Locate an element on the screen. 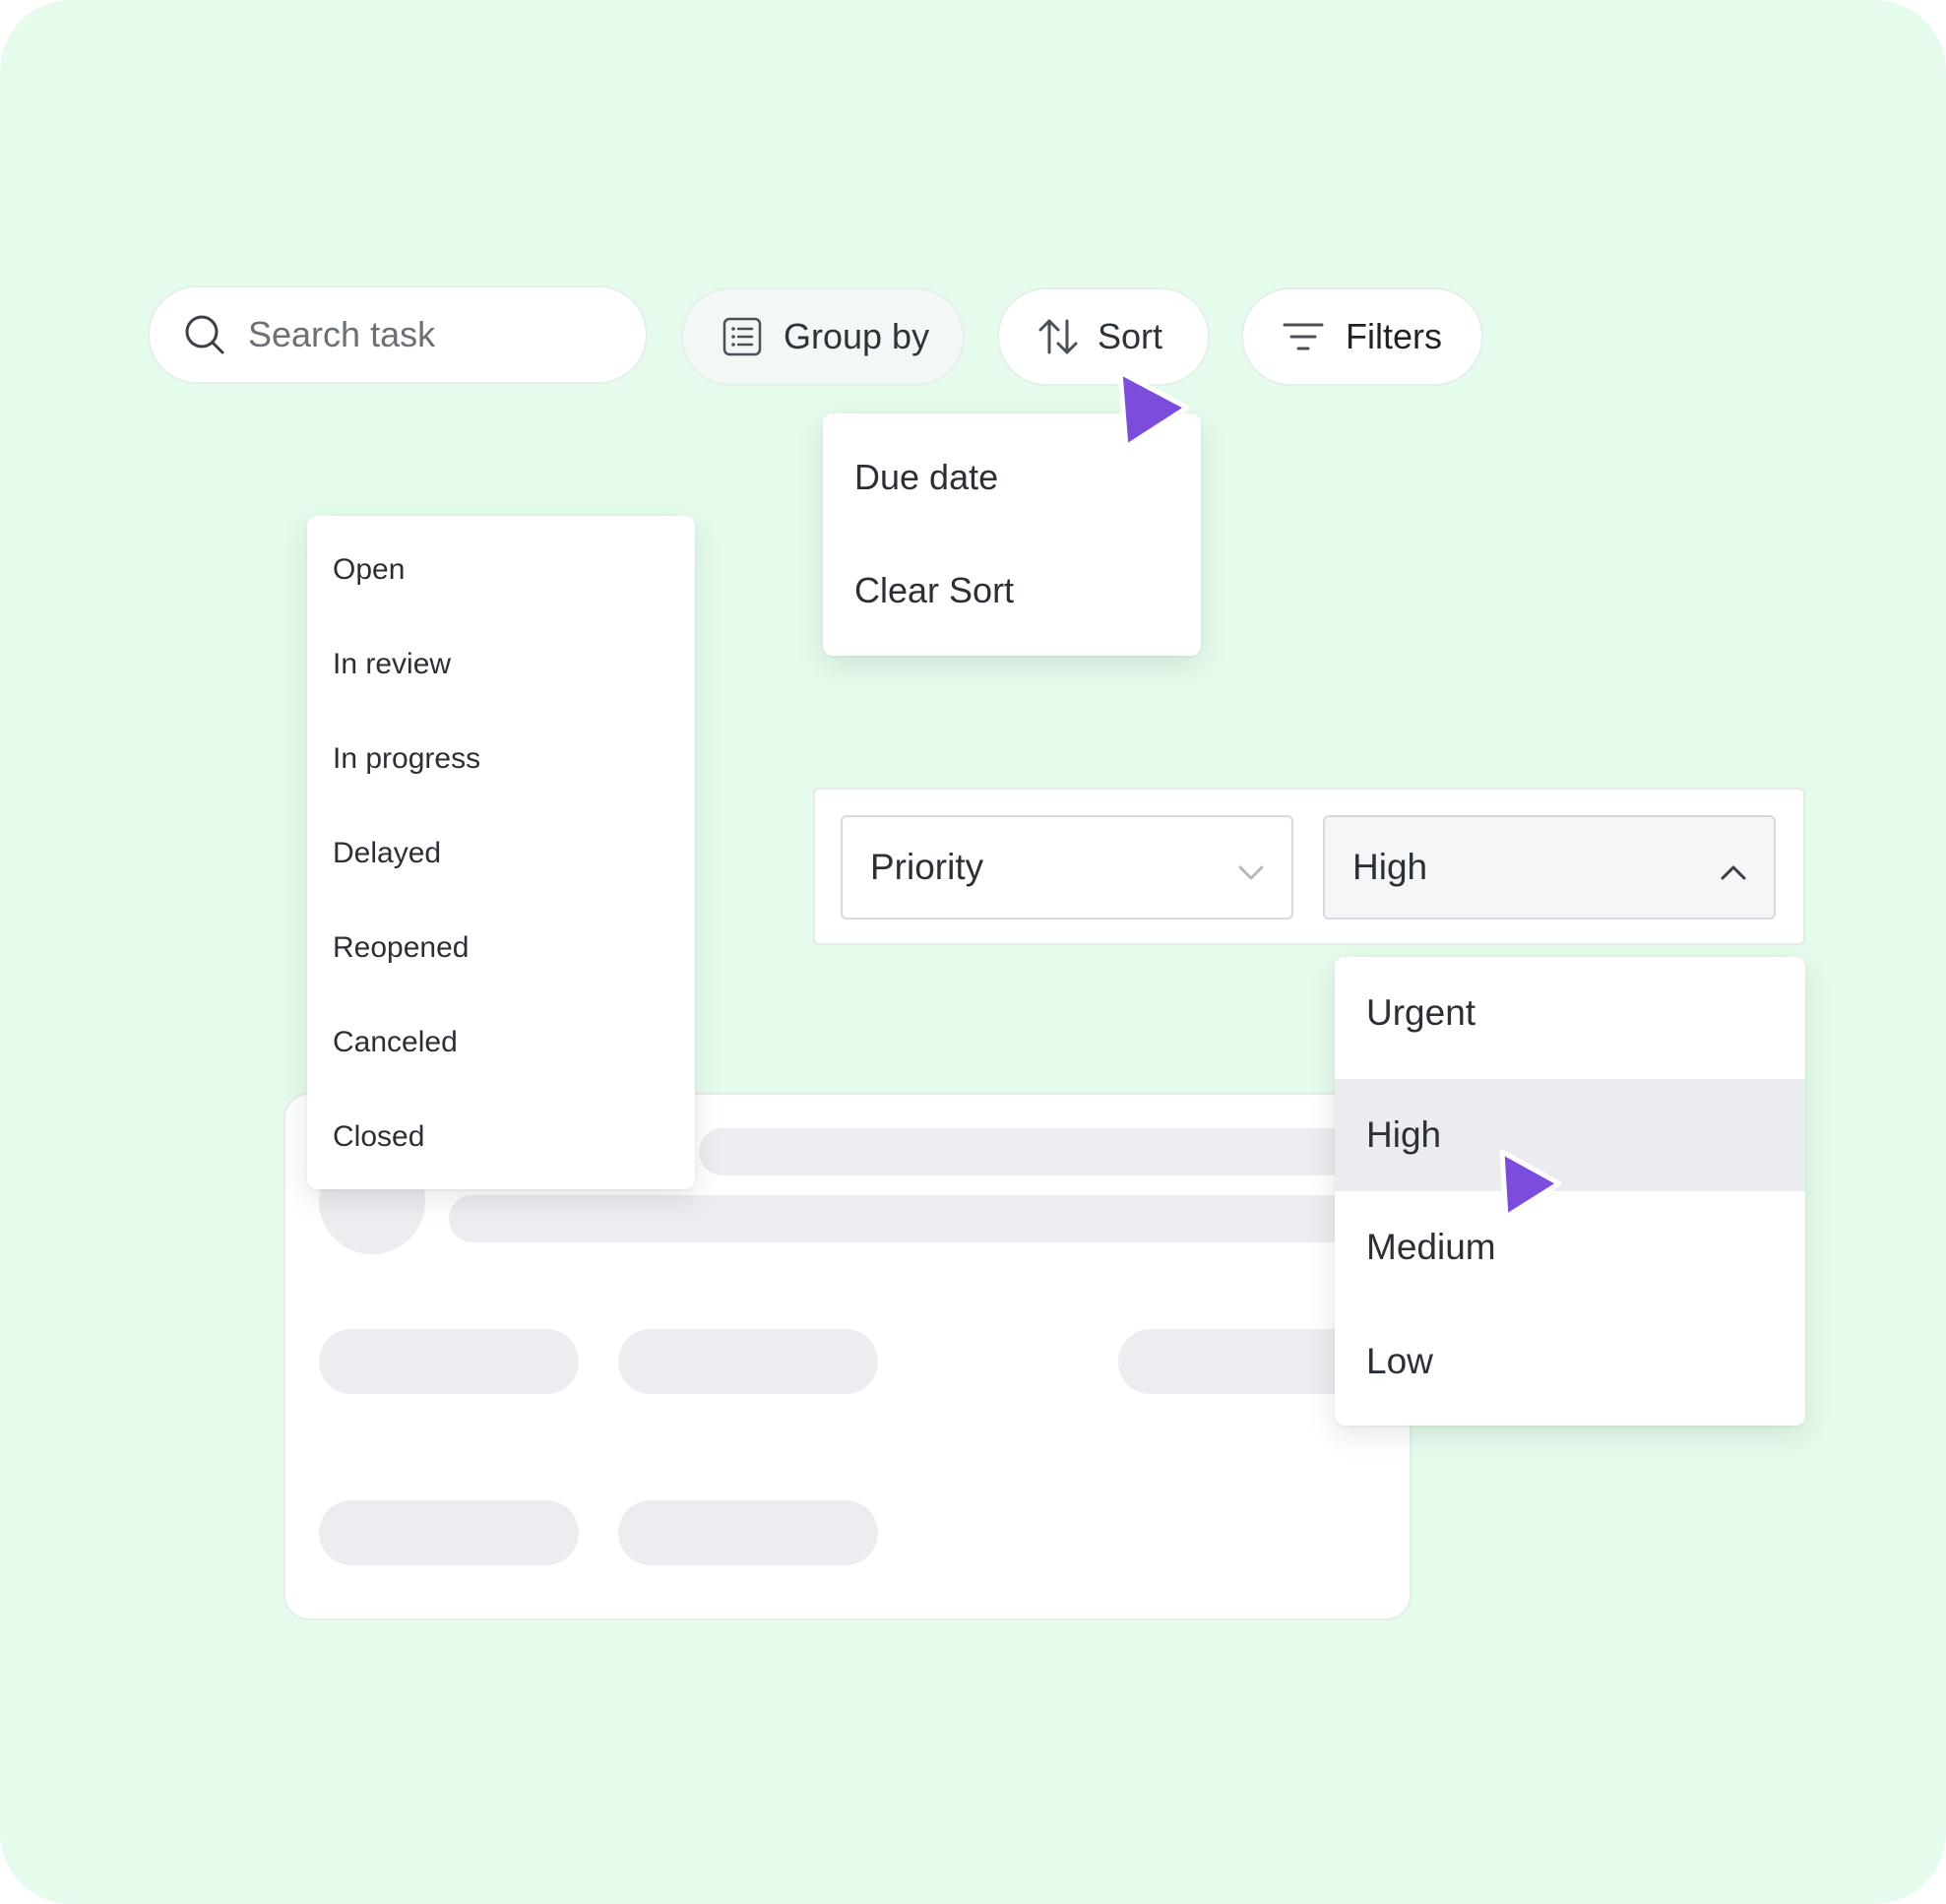 Image resolution: width=1946 pixels, height=1904 pixels. status-option-delayed: Delayed is located at coordinates (387, 853).